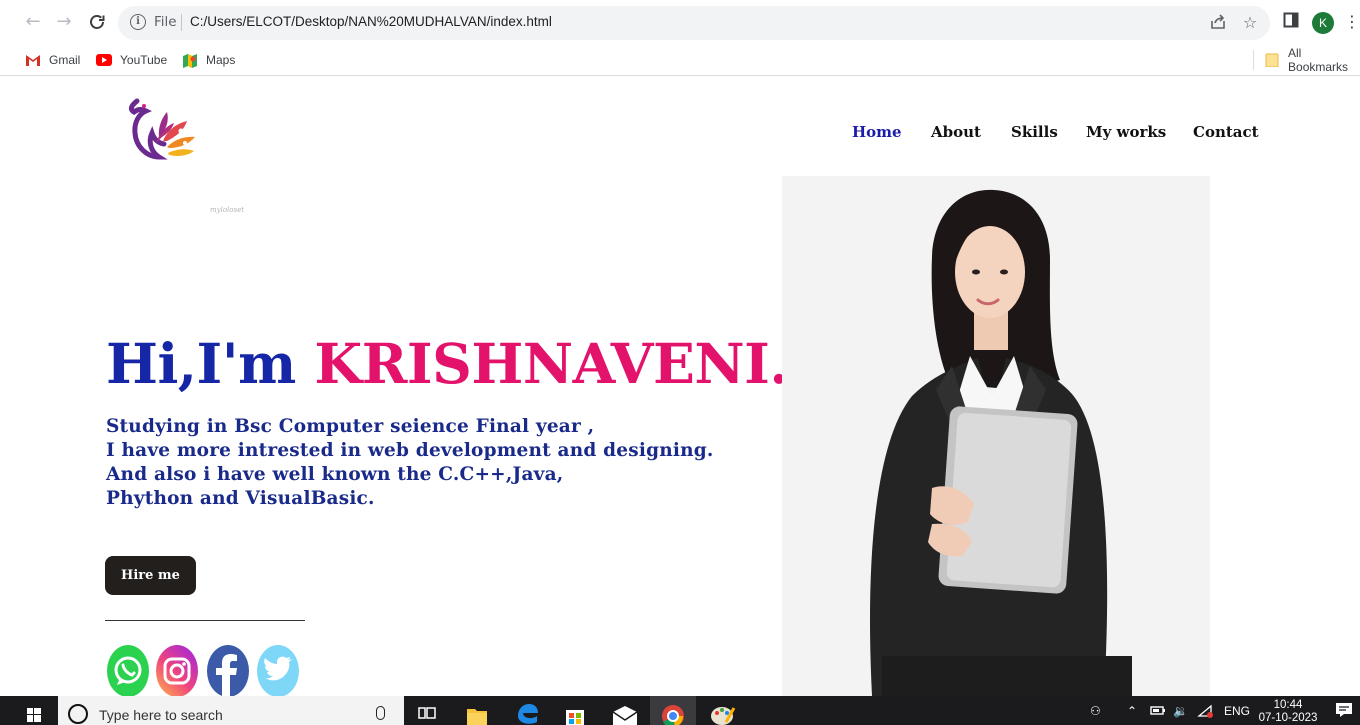  I want to click on folder-icon, so click(1272, 60).